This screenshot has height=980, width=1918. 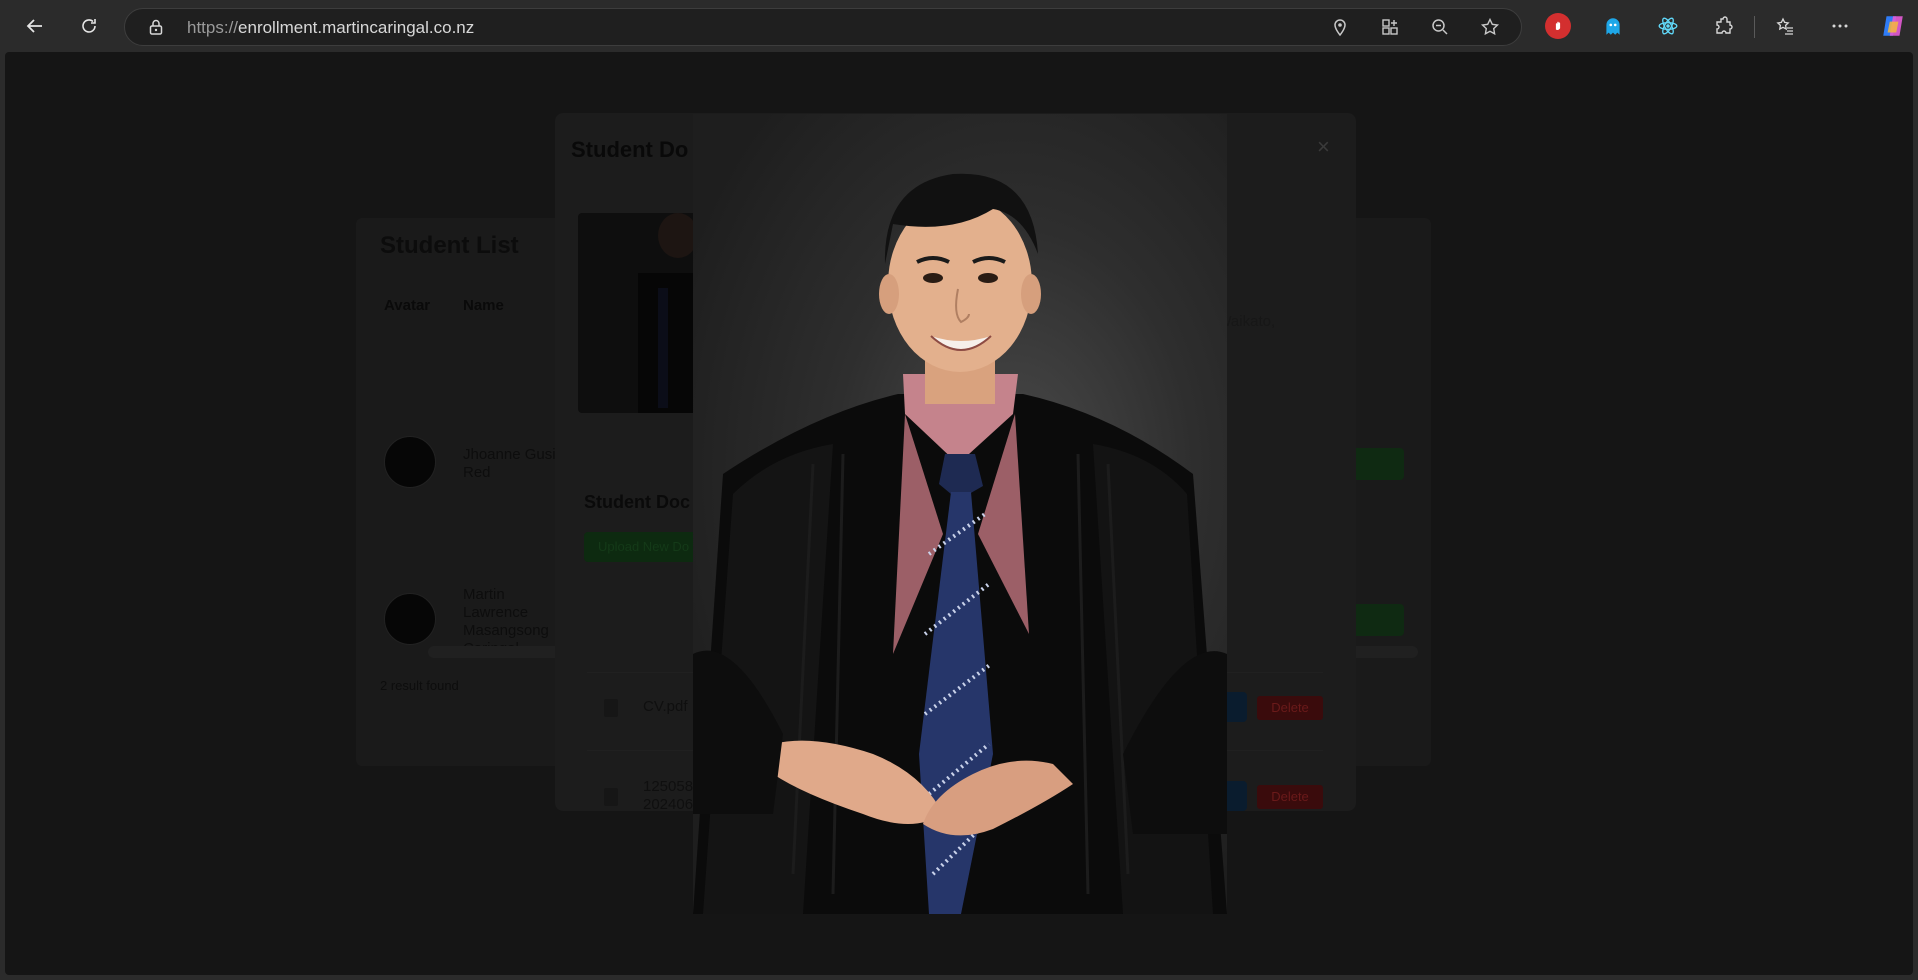 I want to click on zoom-out-icon, so click(x=1441, y=28).